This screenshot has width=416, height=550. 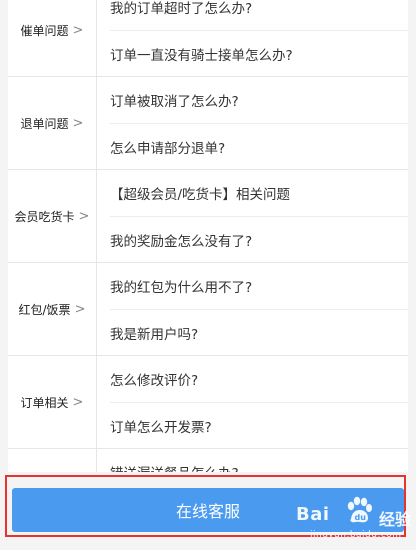 What do you see at coordinates (44, 402) in the screenshot?
I see `category-label: 订单相关` at bounding box center [44, 402].